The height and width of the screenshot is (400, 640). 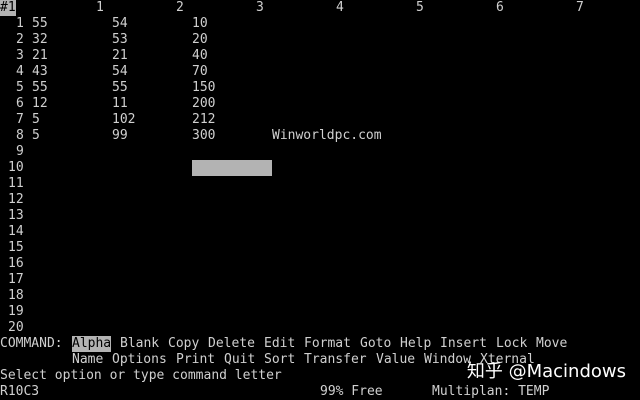 I want to click on row-header-8: 8, so click(x=20, y=136).